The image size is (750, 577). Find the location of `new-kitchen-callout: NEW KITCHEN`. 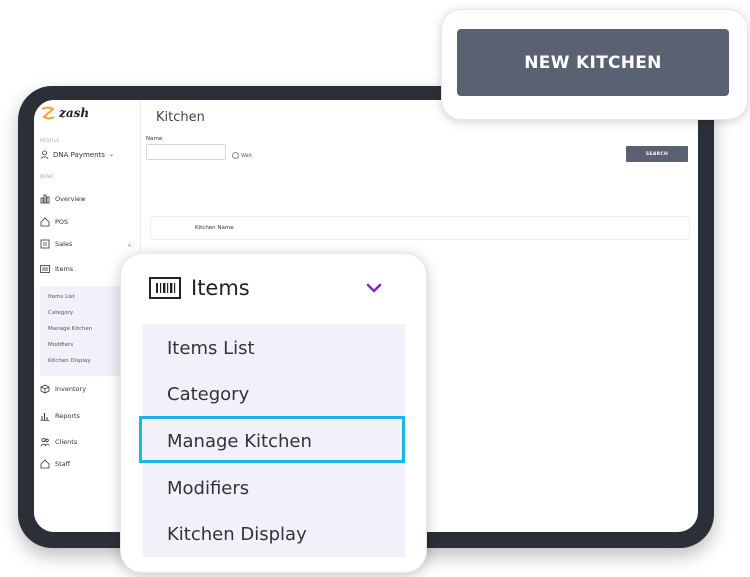

new-kitchen-callout: NEW KITCHEN is located at coordinates (594, 64).